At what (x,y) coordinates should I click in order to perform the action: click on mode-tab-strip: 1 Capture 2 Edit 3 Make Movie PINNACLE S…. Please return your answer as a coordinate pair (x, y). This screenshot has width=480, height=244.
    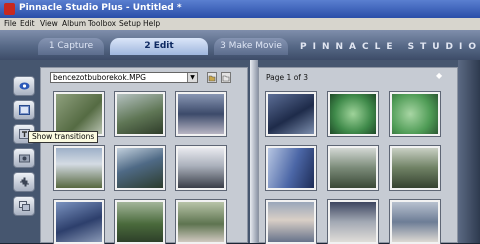
    Looking at the image, I should click on (240, 45).